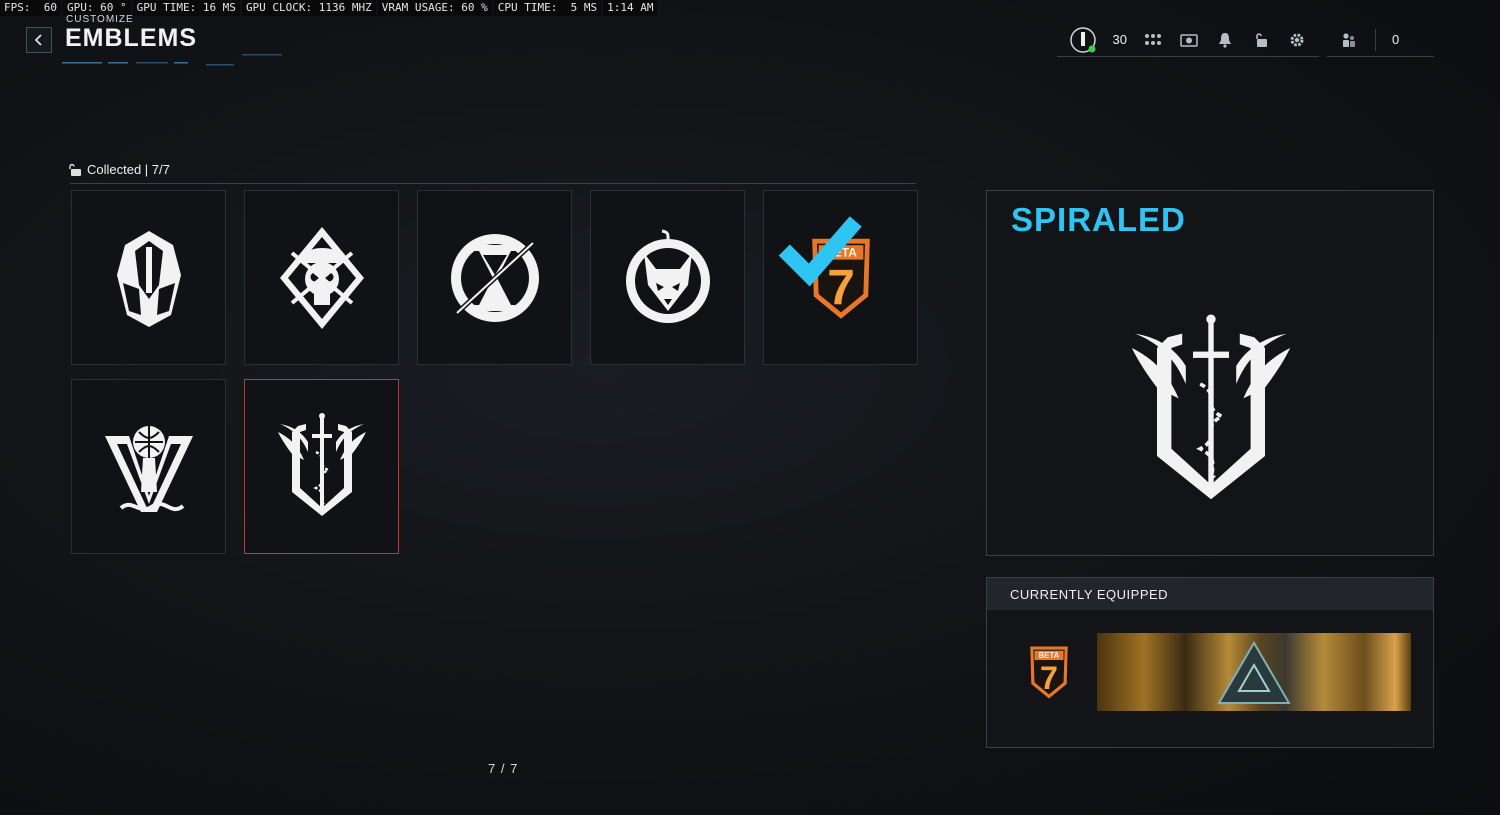  What do you see at coordinates (434, 8) in the screenshot?
I see `vram-readout: VRAM USAGE: 60 %` at bounding box center [434, 8].